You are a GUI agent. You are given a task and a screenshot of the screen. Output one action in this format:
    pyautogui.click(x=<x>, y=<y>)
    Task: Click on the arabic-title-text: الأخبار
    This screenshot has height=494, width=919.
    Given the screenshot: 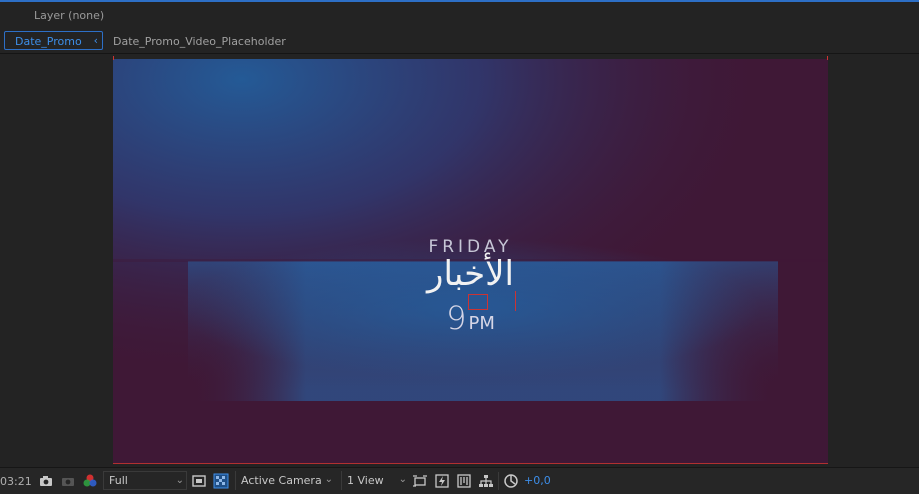 What is the action you would take?
    pyautogui.click(x=470, y=274)
    